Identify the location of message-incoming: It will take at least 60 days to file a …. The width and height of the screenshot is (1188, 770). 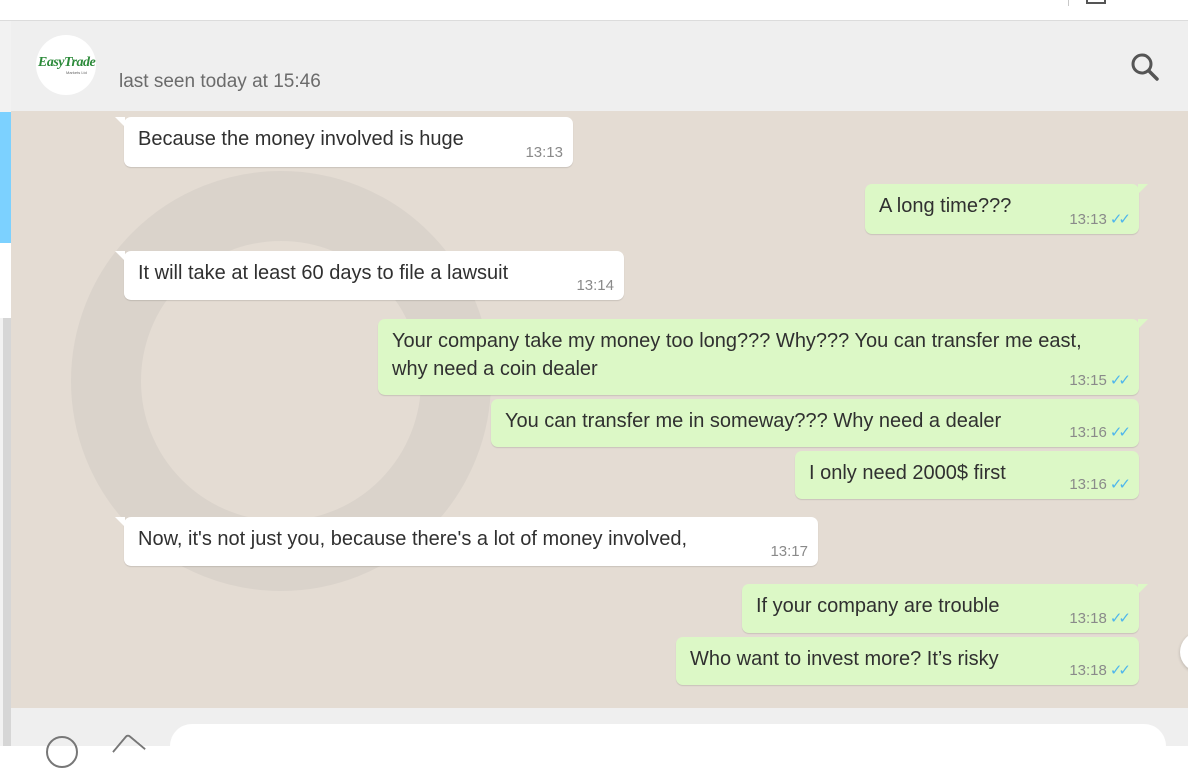
(369, 275).